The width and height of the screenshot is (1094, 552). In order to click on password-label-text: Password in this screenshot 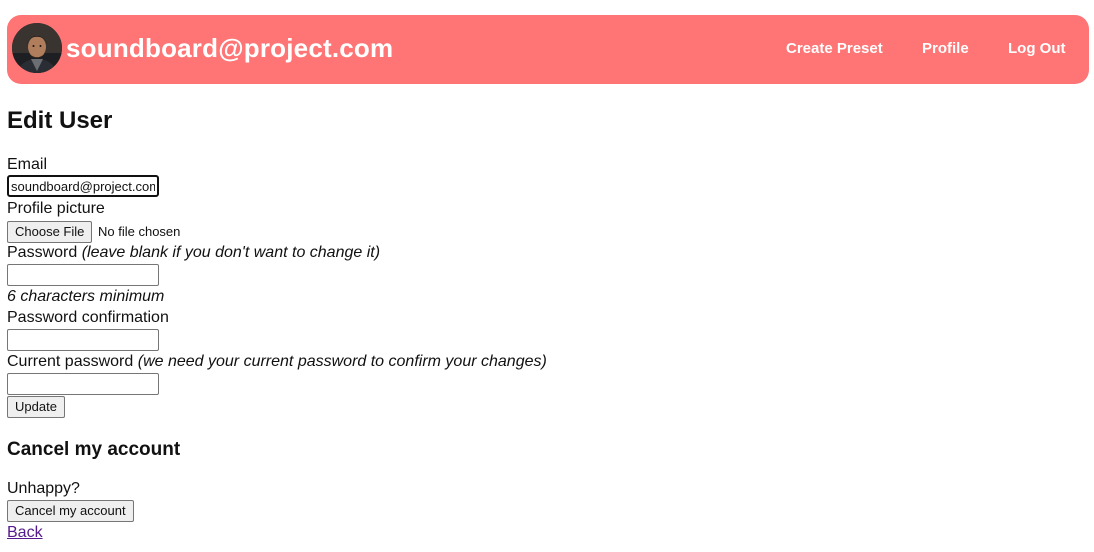, I will do `click(42, 252)`.